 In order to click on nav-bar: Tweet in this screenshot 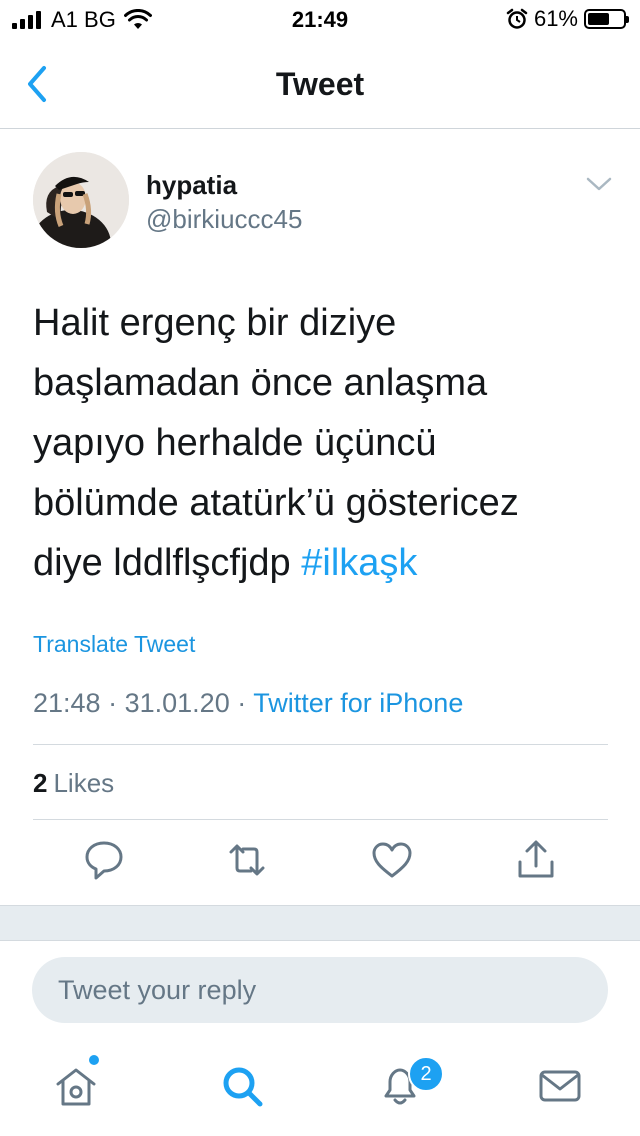, I will do `click(320, 84)`.